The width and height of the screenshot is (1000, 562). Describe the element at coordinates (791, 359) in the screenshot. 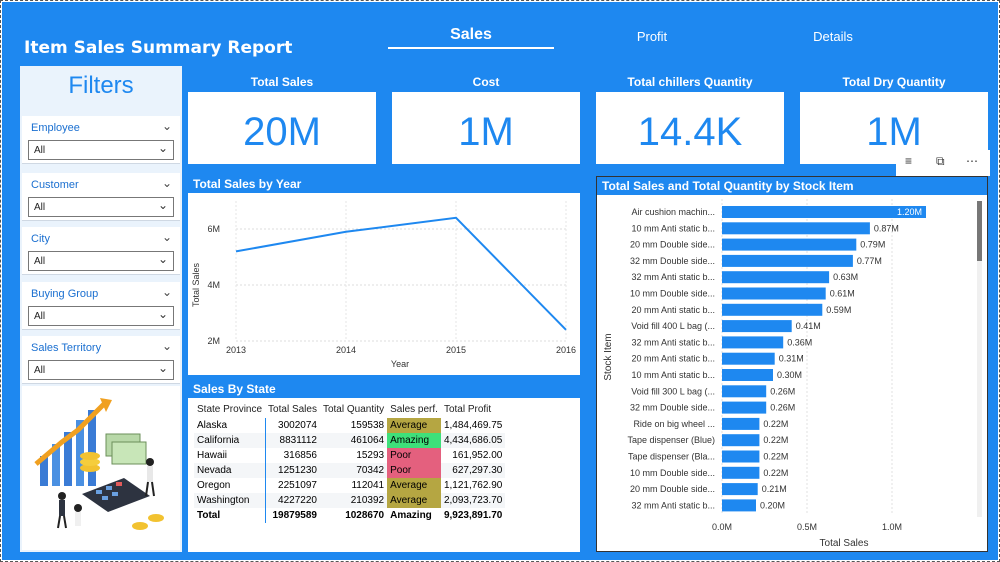

I see `bar-value-label: 0.31M` at that location.